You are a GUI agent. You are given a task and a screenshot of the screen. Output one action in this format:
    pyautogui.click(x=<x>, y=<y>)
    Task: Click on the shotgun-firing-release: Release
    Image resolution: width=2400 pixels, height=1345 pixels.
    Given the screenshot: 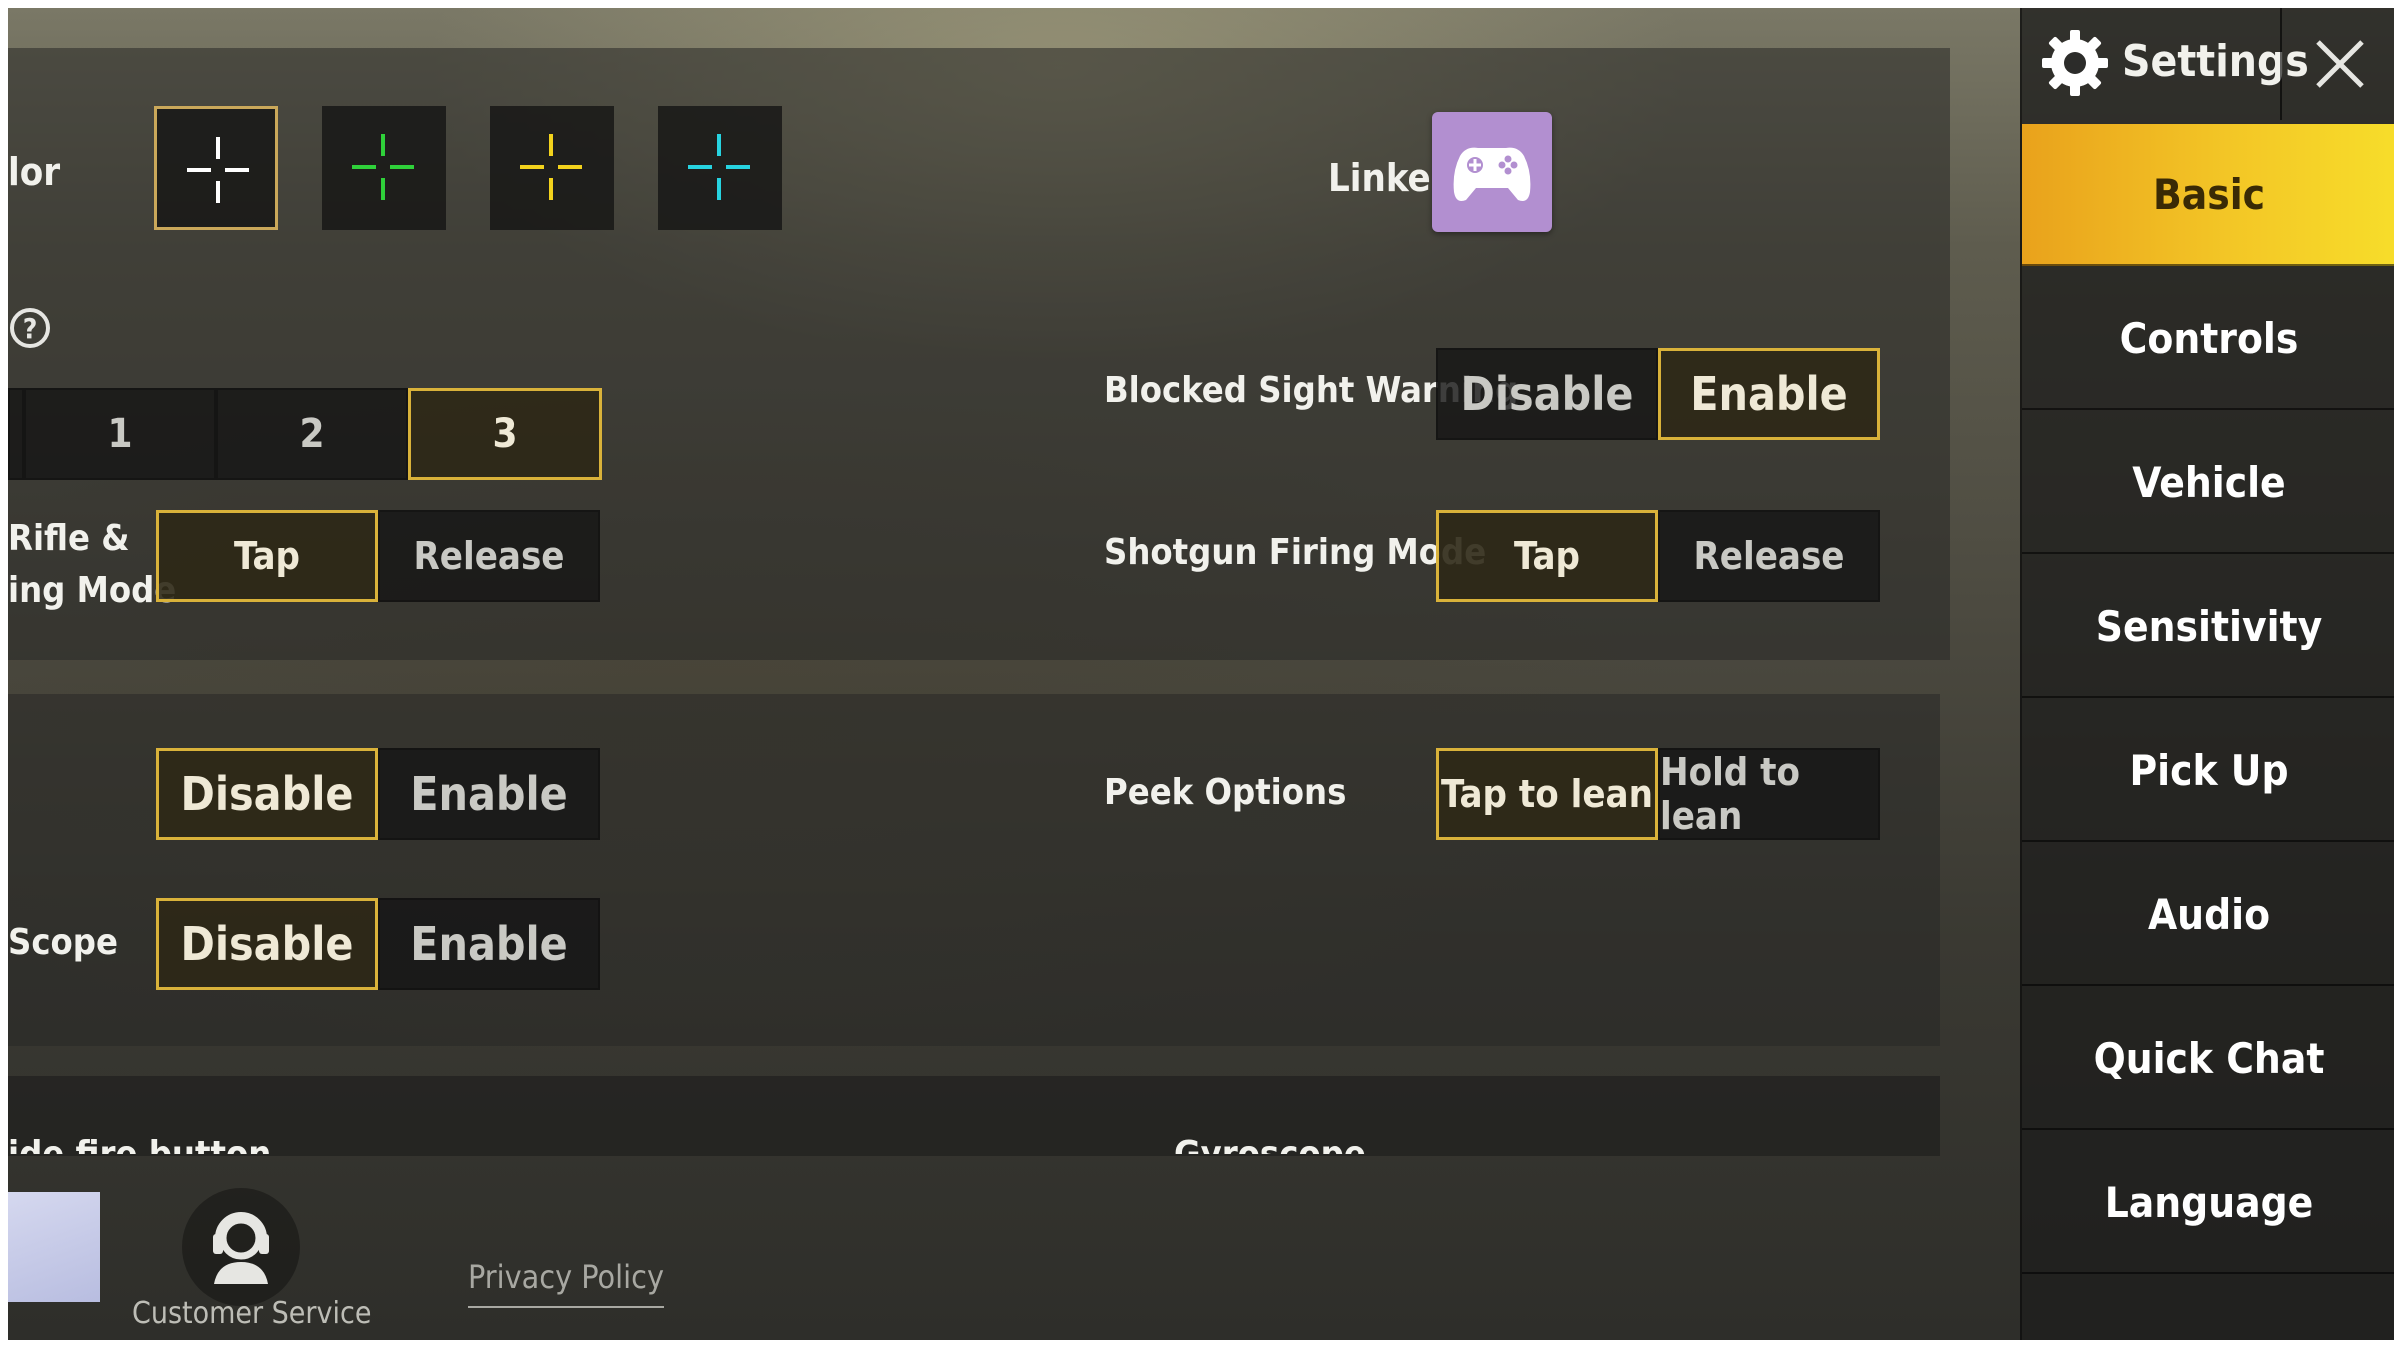 What is the action you would take?
    pyautogui.click(x=1769, y=556)
    